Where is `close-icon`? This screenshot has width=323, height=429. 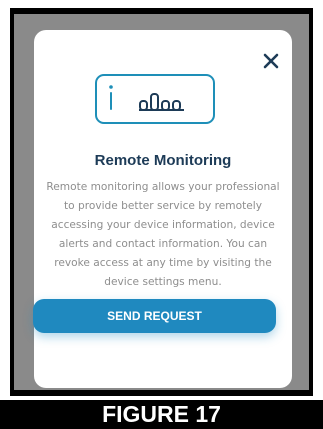
close-icon is located at coordinates (271, 61).